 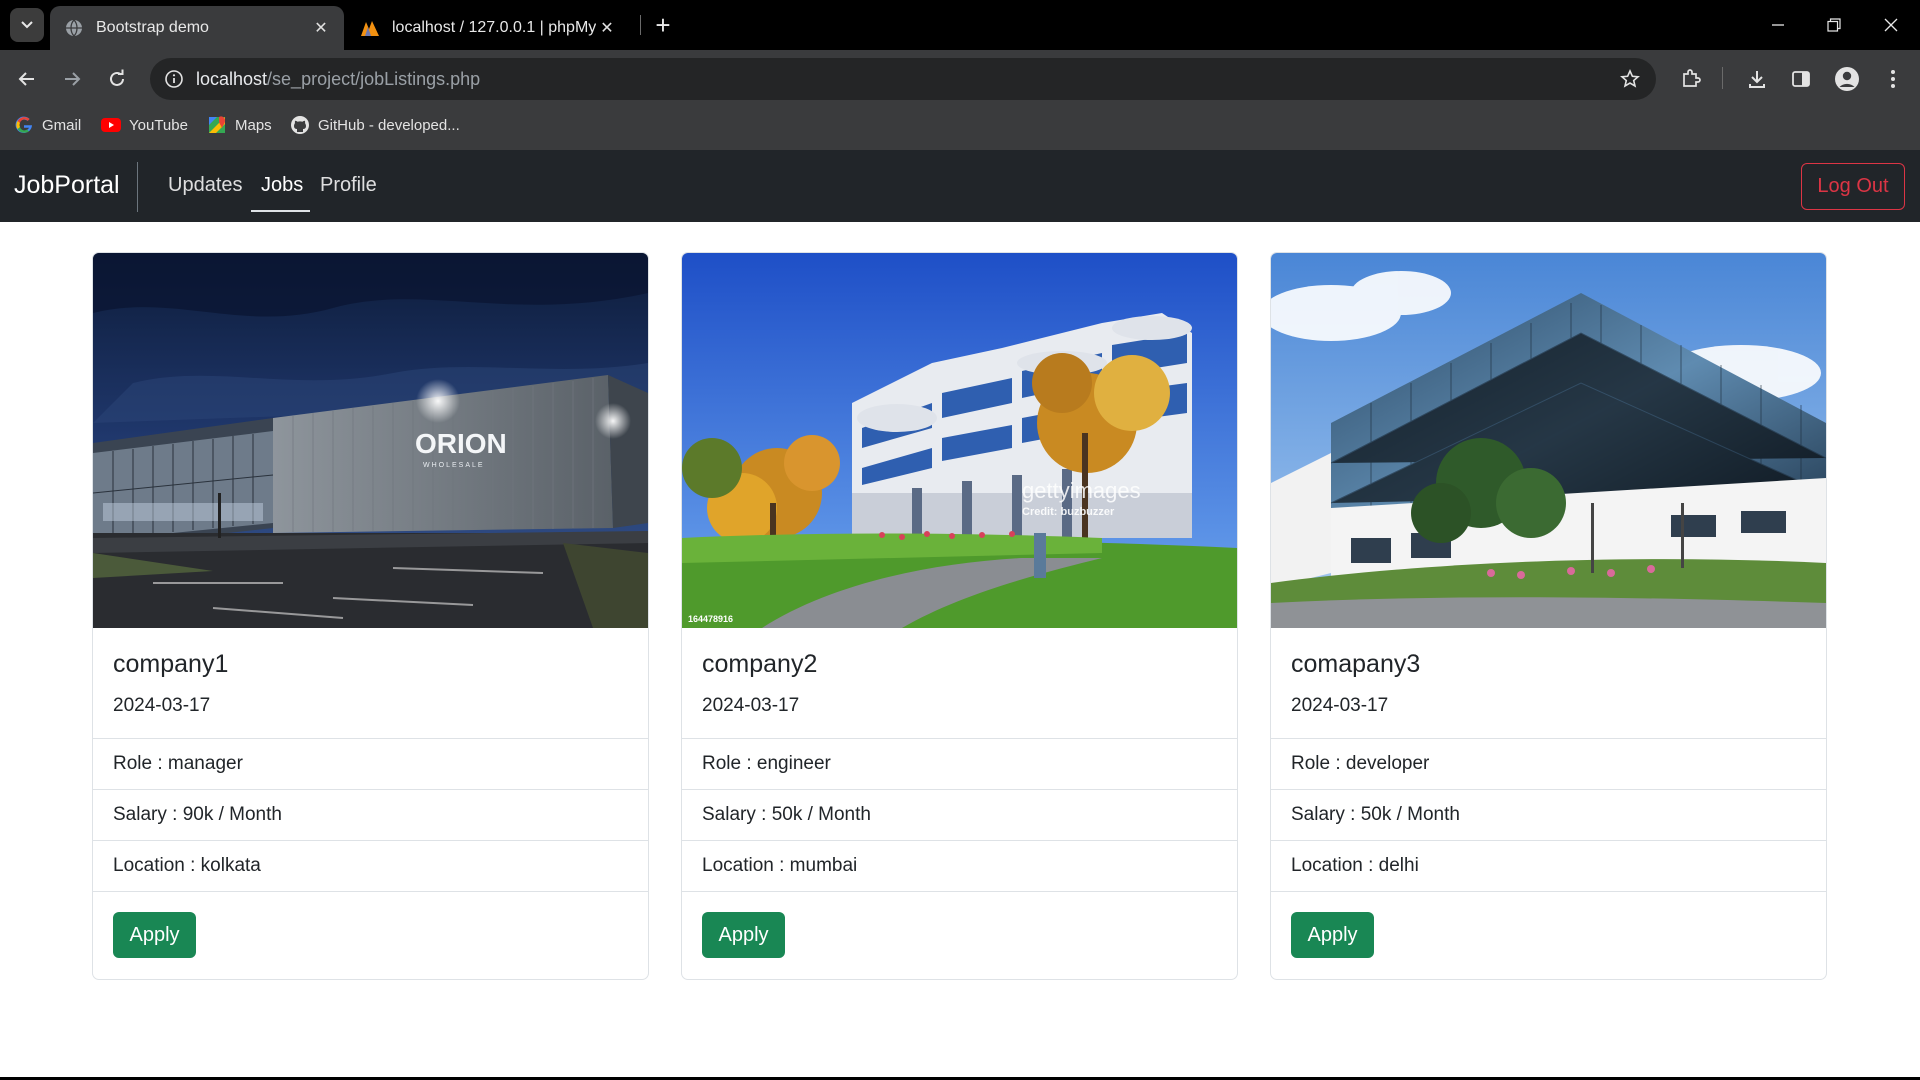 I want to click on tab-title: localhost / 127.0.0.1 | phpMyAd, so click(x=494, y=27).